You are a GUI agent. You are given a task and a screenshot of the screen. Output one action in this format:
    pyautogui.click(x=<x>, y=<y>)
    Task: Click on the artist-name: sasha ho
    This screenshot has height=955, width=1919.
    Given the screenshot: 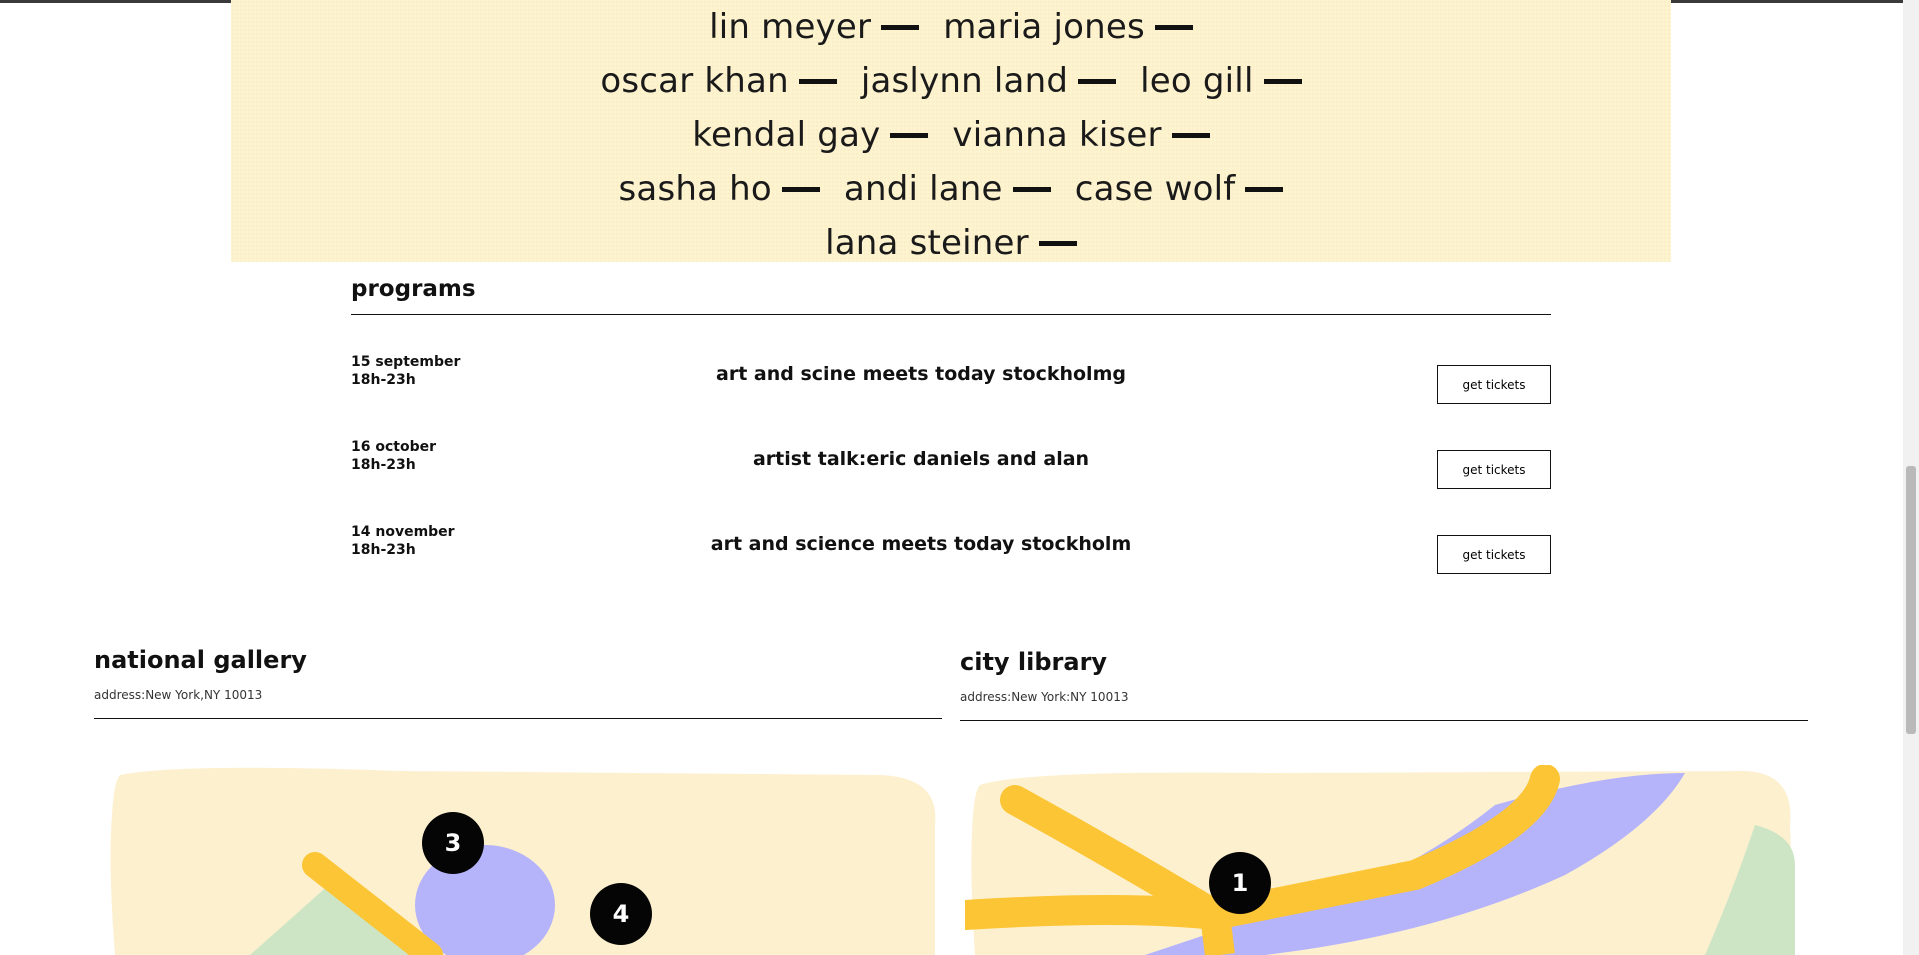 What is the action you would take?
    pyautogui.click(x=719, y=189)
    